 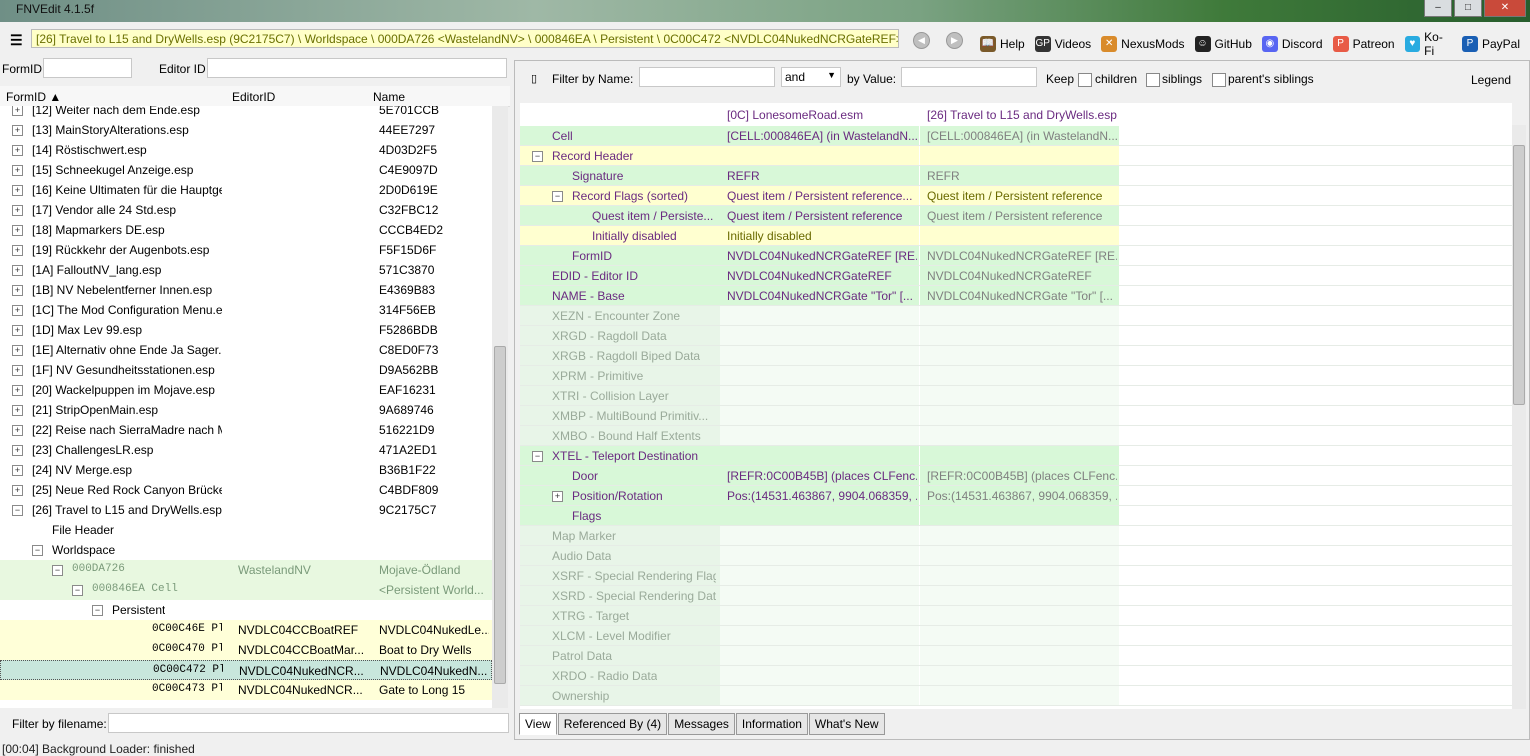 What do you see at coordinates (1490, 44) in the screenshot?
I see `toolbar-link-paypal: P PayPal` at bounding box center [1490, 44].